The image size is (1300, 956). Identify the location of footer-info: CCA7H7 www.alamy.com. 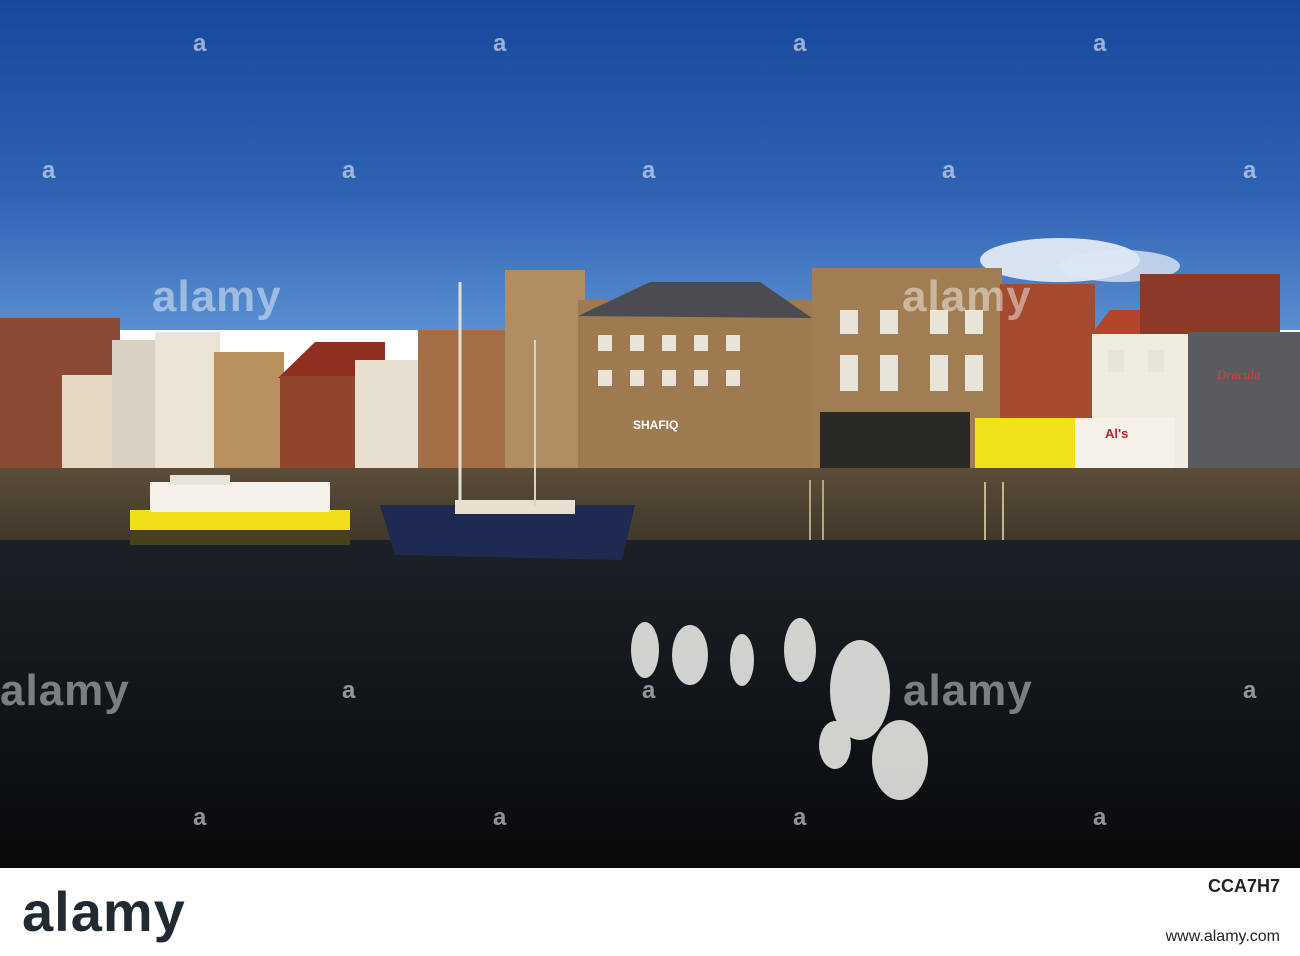
(1165, 912).